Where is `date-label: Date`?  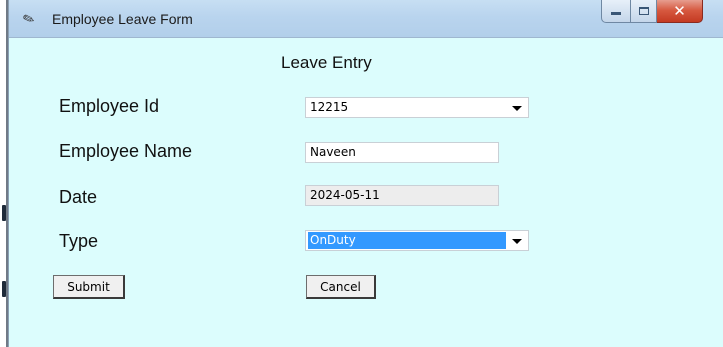 date-label: Date is located at coordinates (78, 197).